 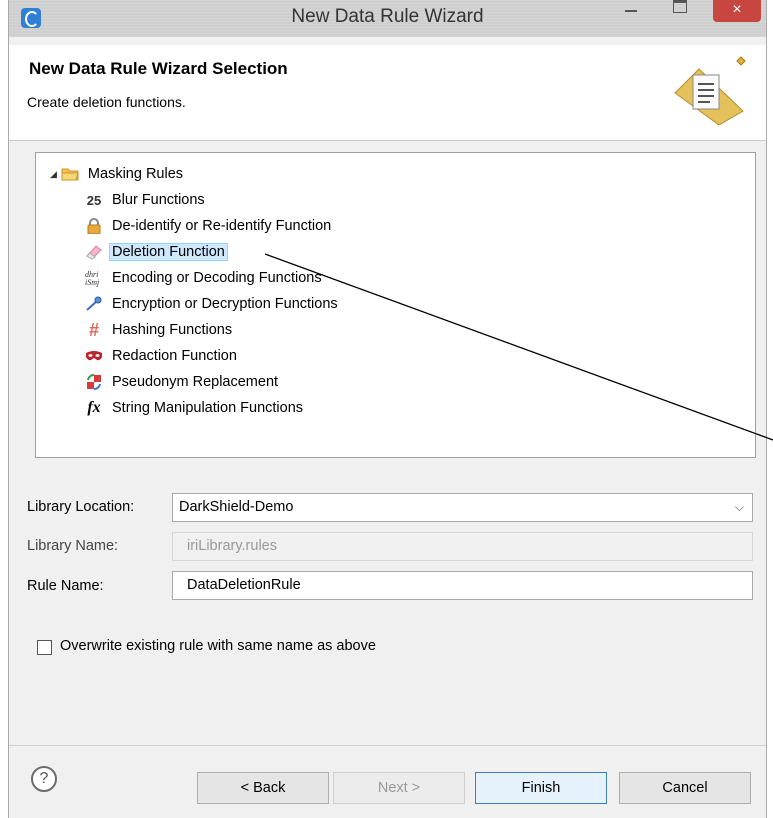 What do you see at coordinates (93, 329) in the screenshot?
I see `hash-icon: #` at bounding box center [93, 329].